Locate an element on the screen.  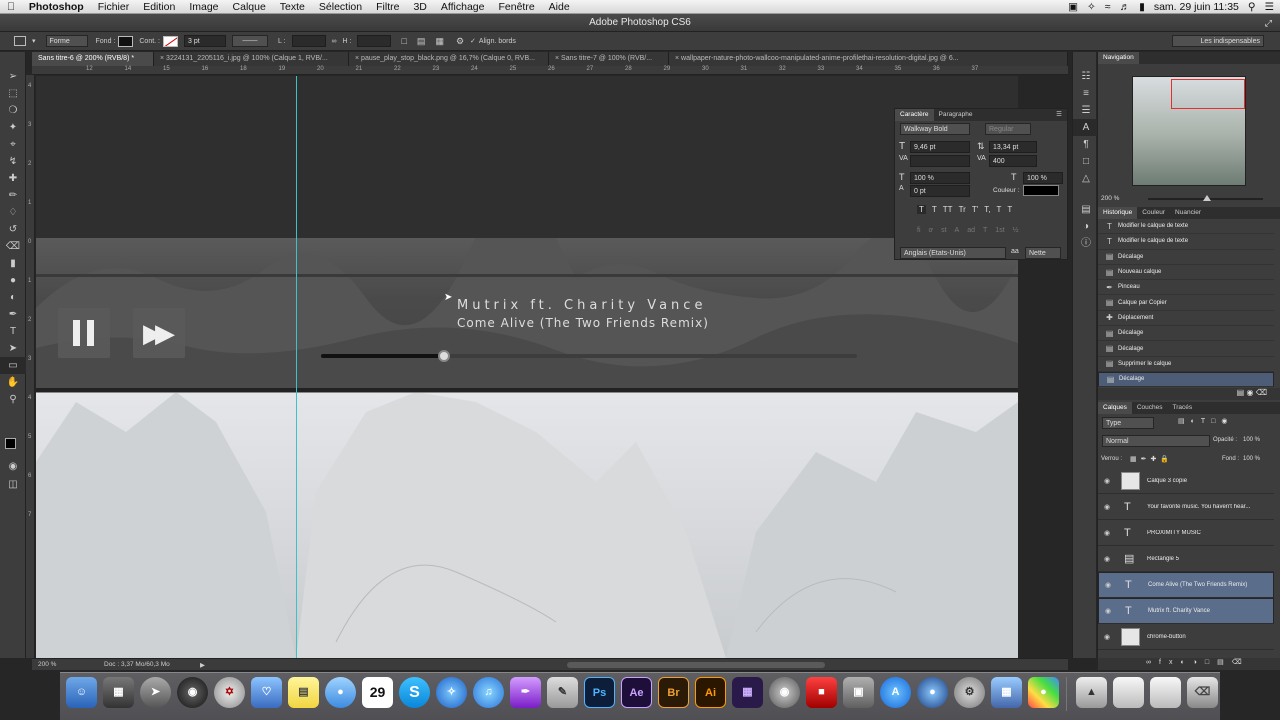
history-panel-icon: ☷ is located at coordinates (1086, 76).